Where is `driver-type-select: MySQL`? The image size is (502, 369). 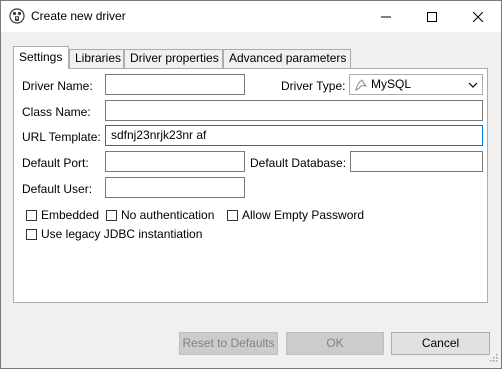 driver-type-select: MySQL is located at coordinates (416, 84).